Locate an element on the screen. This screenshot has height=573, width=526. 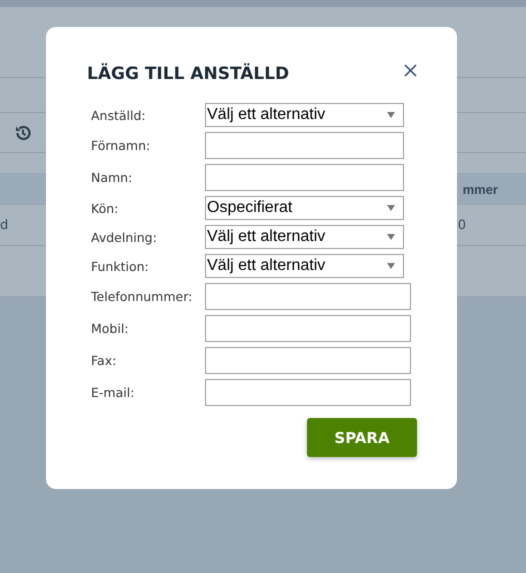
field-label: Telefonnummer: is located at coordinates (142, 296).